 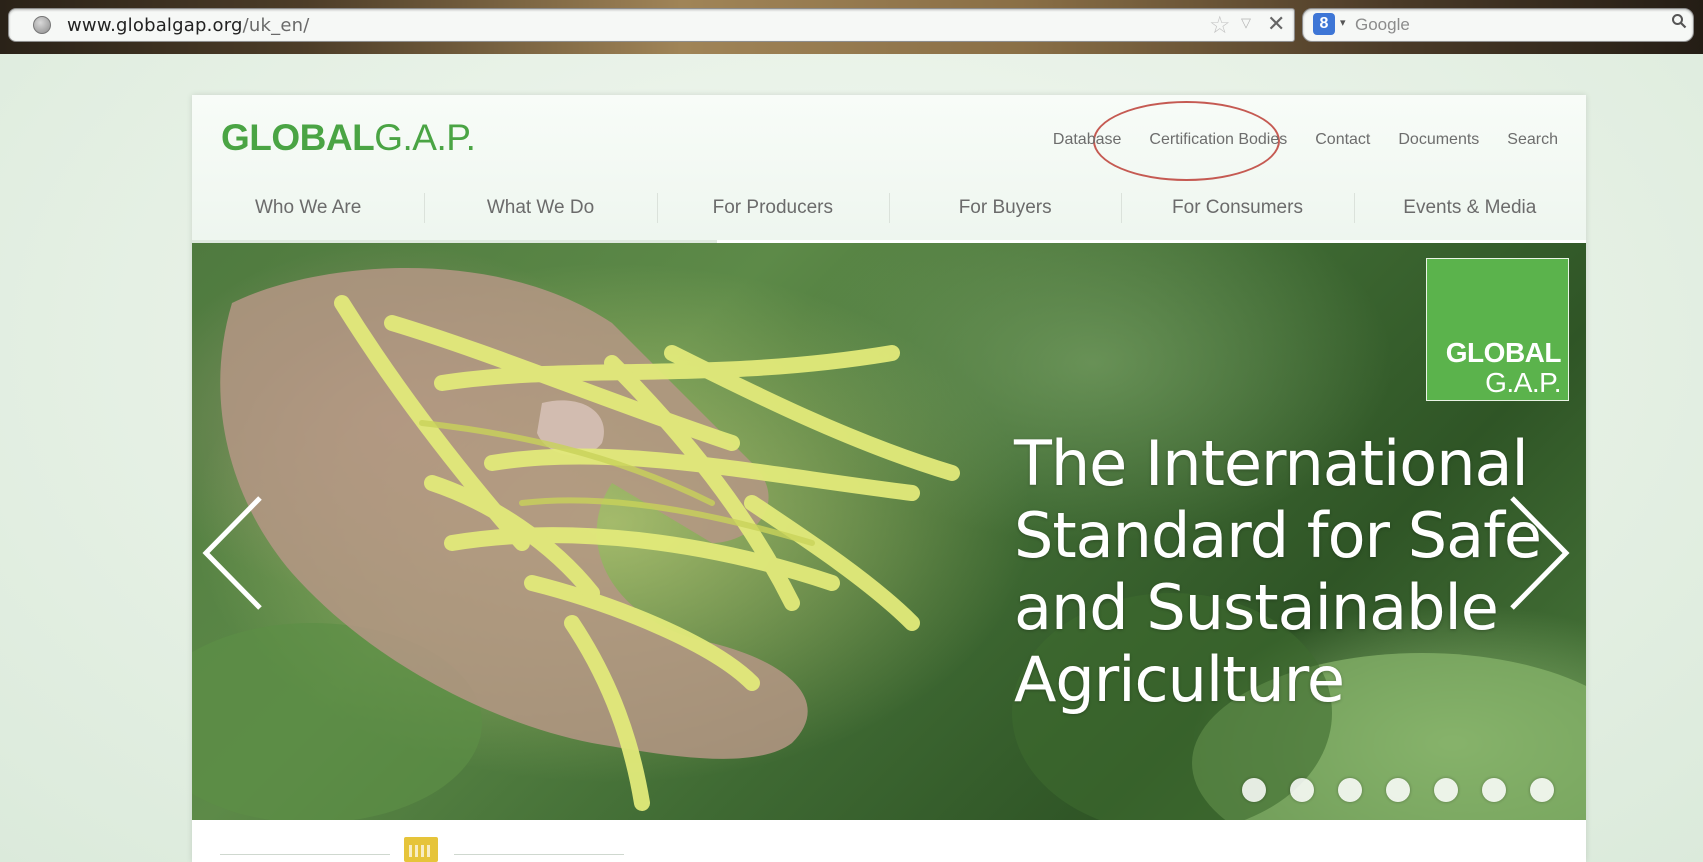 I want to click on utility-link-documents: Documents, so click(x=1438, y=140).